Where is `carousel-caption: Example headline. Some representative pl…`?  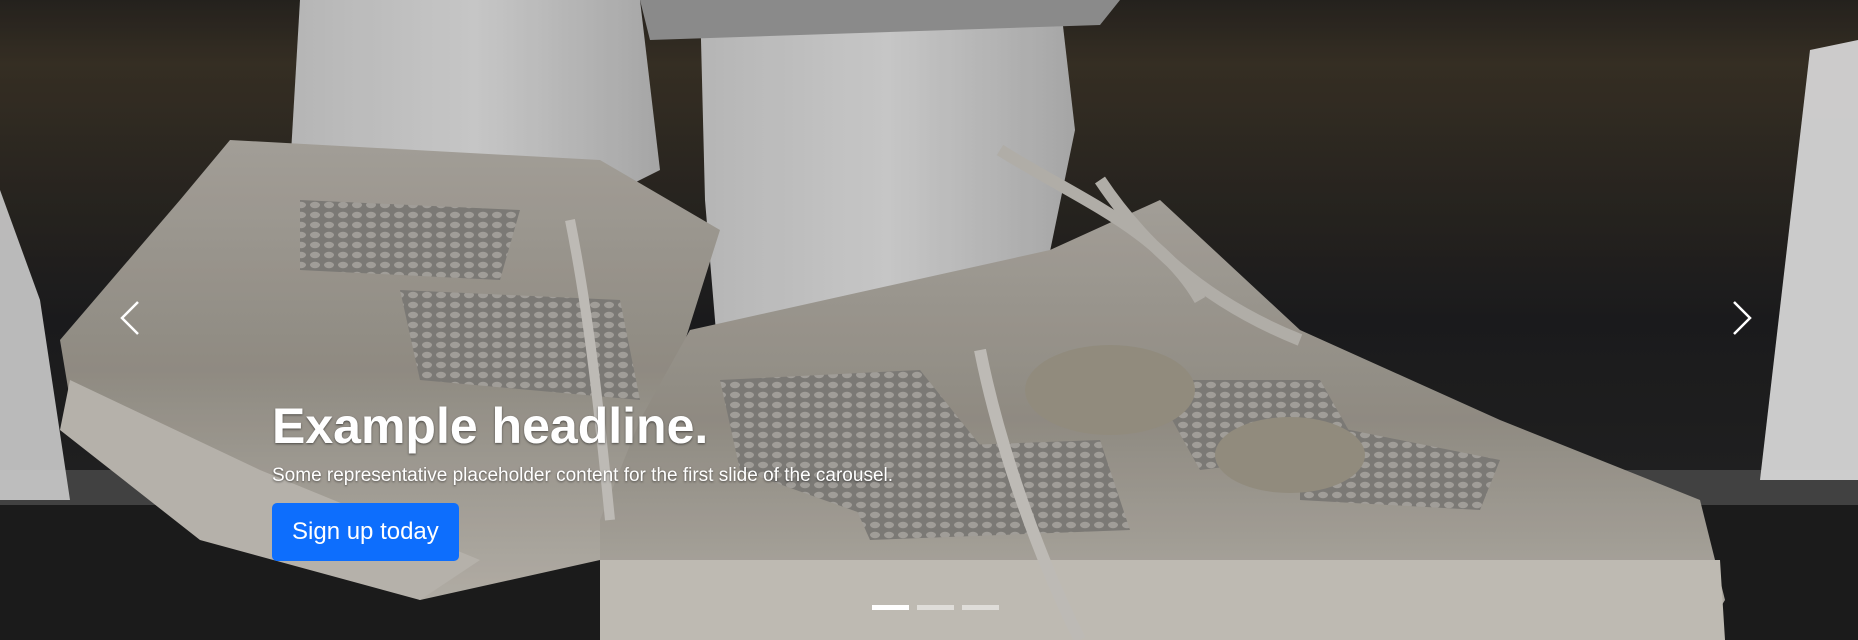 carousel-caption: Example headline. Some representative pl… is located at coordinates (772, 478).